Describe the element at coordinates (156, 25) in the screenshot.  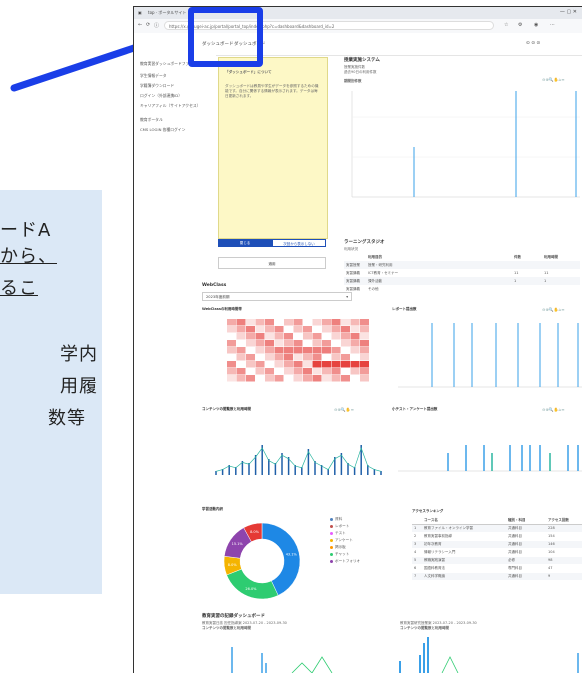
I see `info-icon: ⓘ` at that location.